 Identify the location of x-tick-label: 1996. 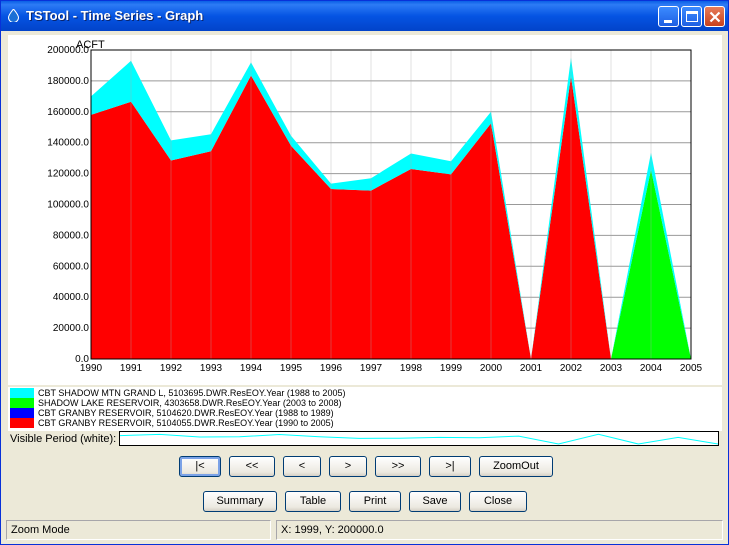
(331, 368).